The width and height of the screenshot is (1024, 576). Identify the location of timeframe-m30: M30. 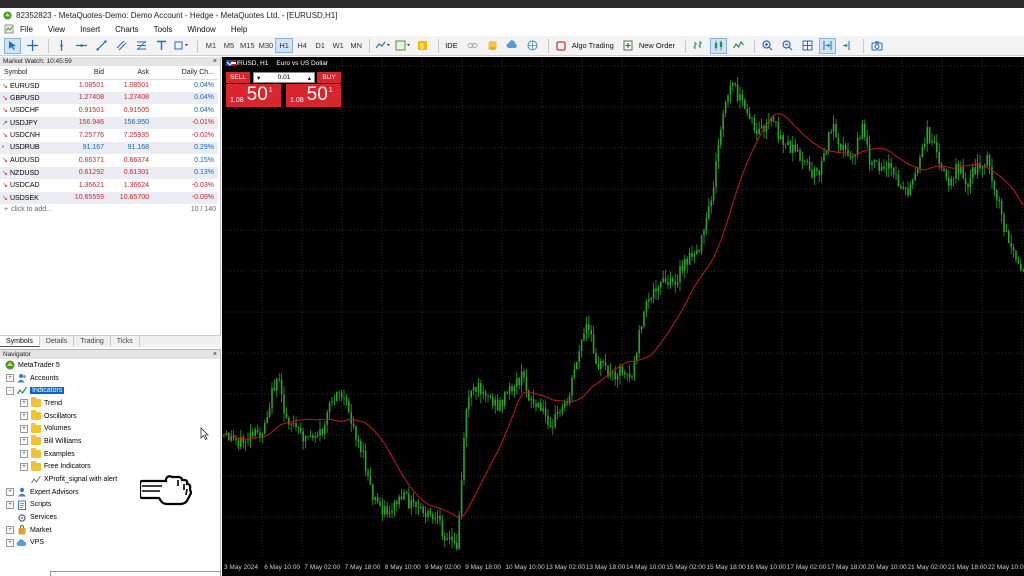
(266, 45).